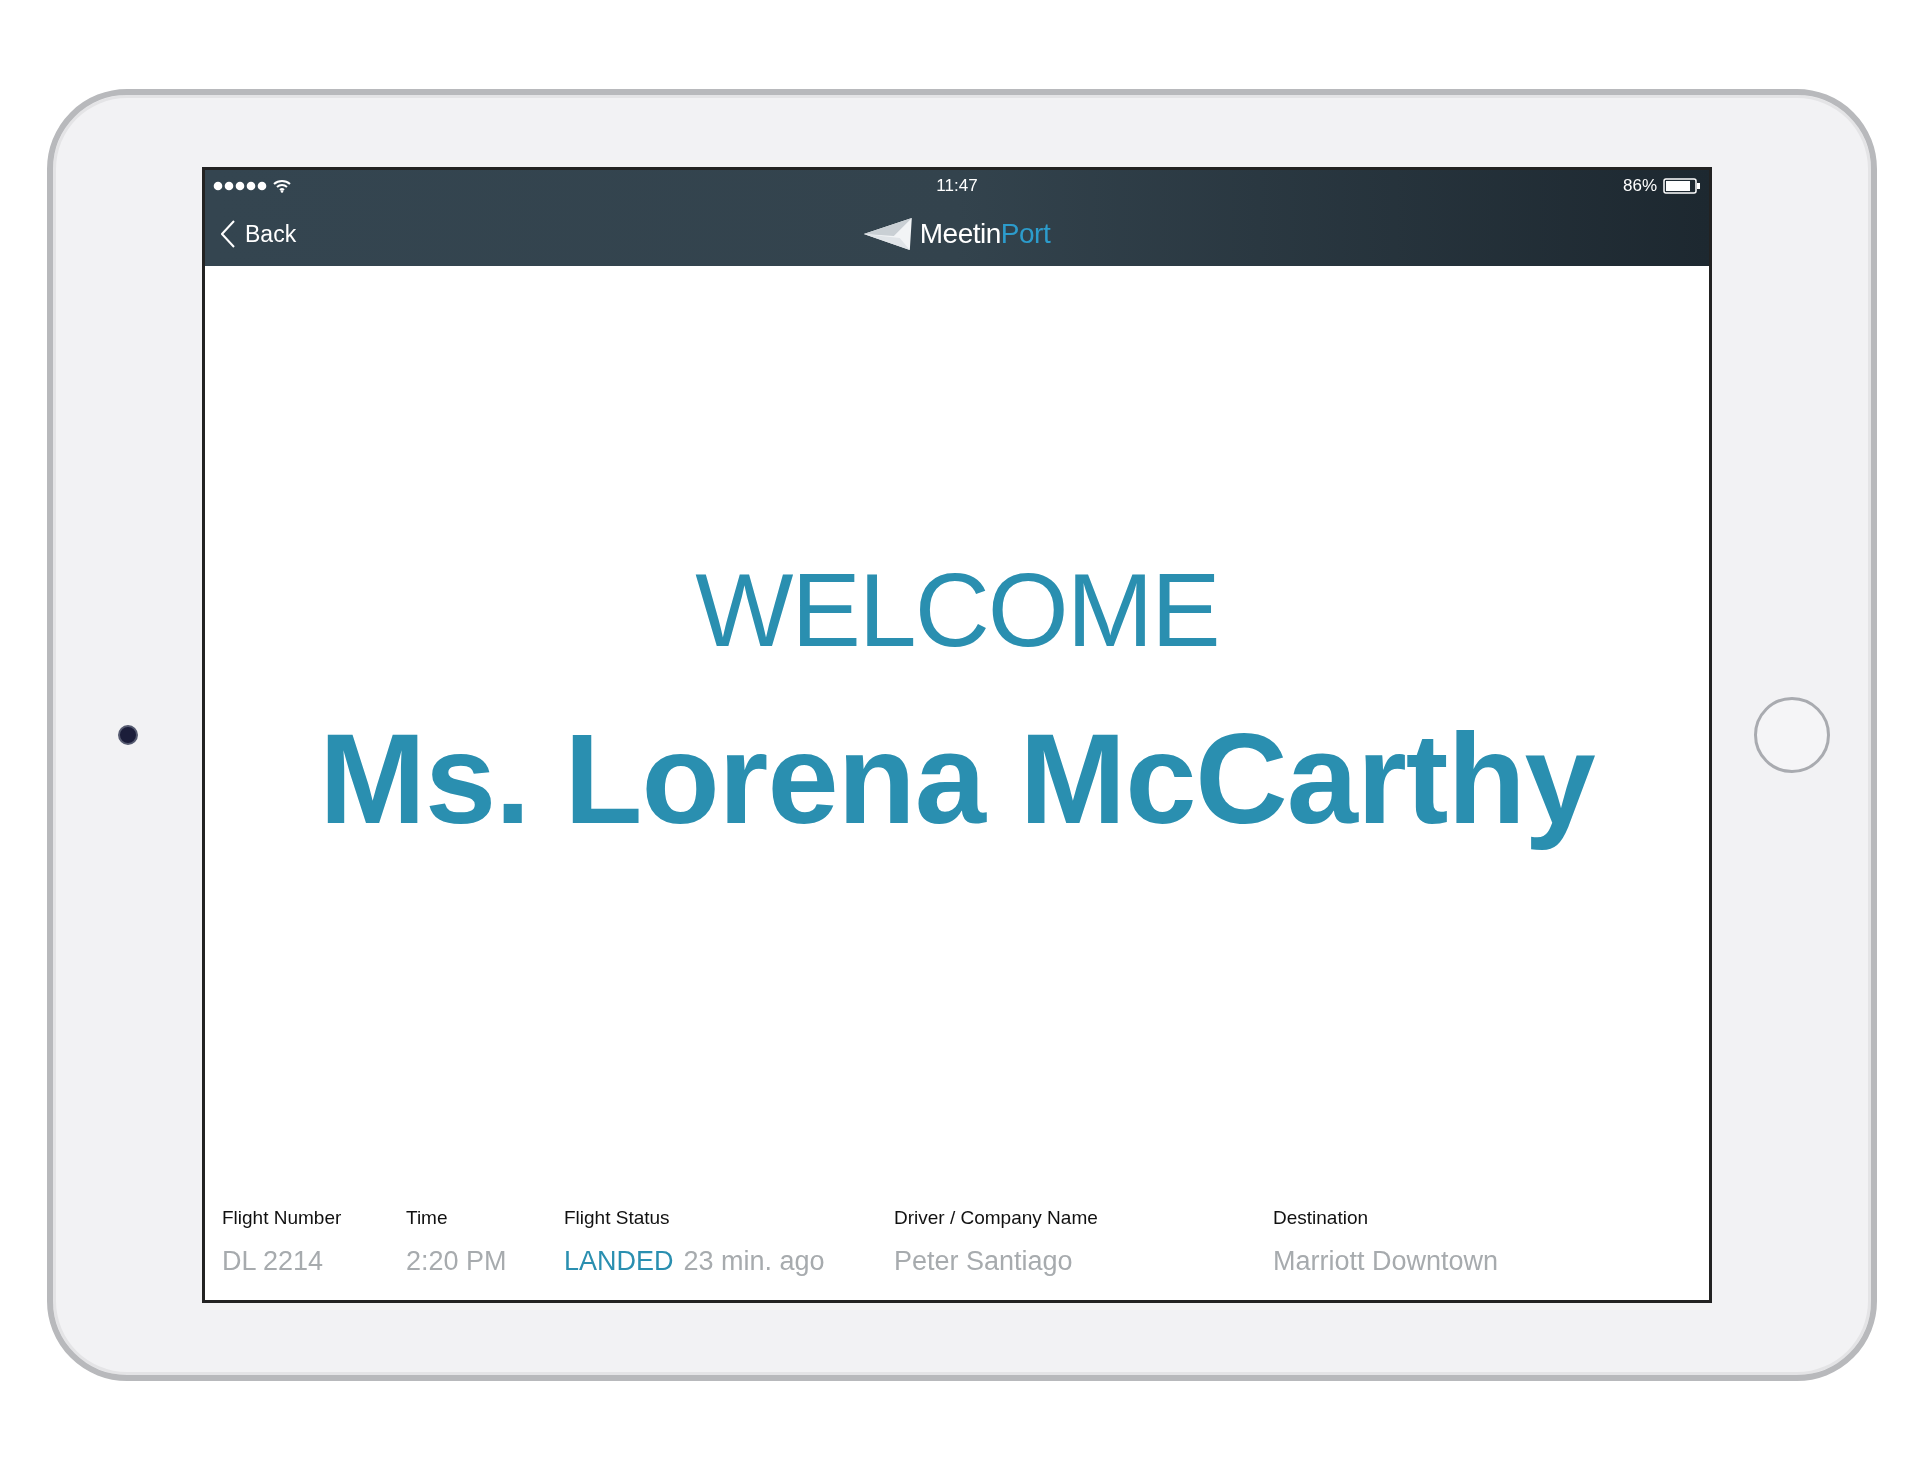 This screenshot has width=1920, height=1470. What do you see at coordinates (456, 1261) in the screenshot?
I see `detail-value: 2:20 PM` at bounding box center [456, 1261].